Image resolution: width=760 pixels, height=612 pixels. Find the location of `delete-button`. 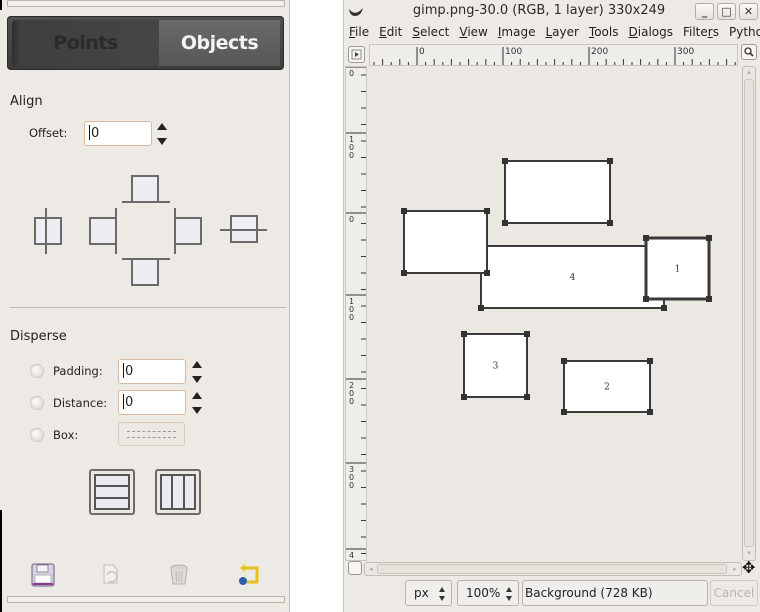

delete-button is located at coordinates (179, 575).